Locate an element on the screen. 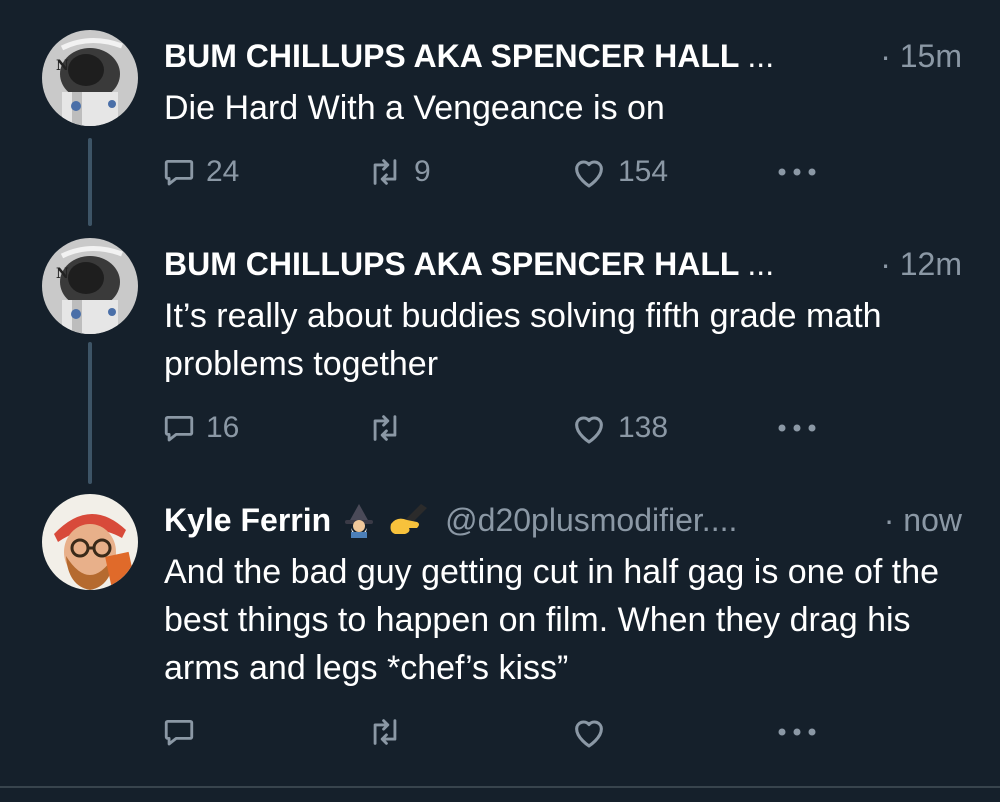  tweet-header: Kyle Ferrin @d20plusmodifier.... · now is located at coordinates (563, 520).